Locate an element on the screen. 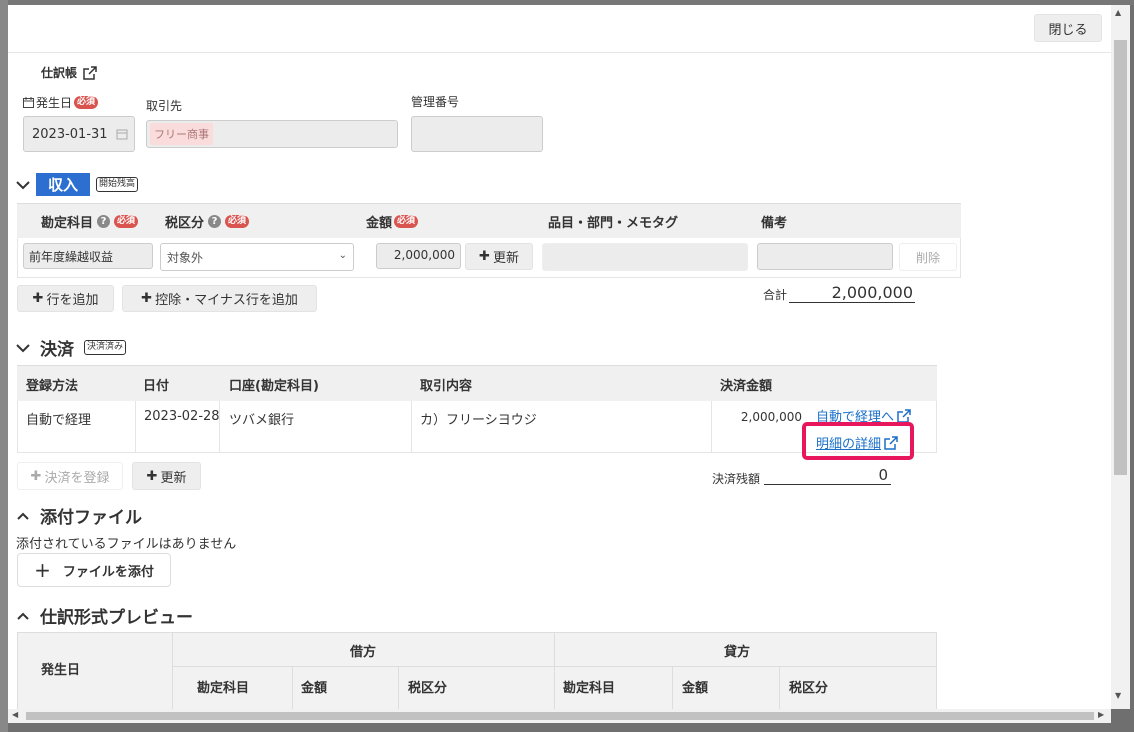  income-update-label: 更新 is located at coordinates (505, 258).